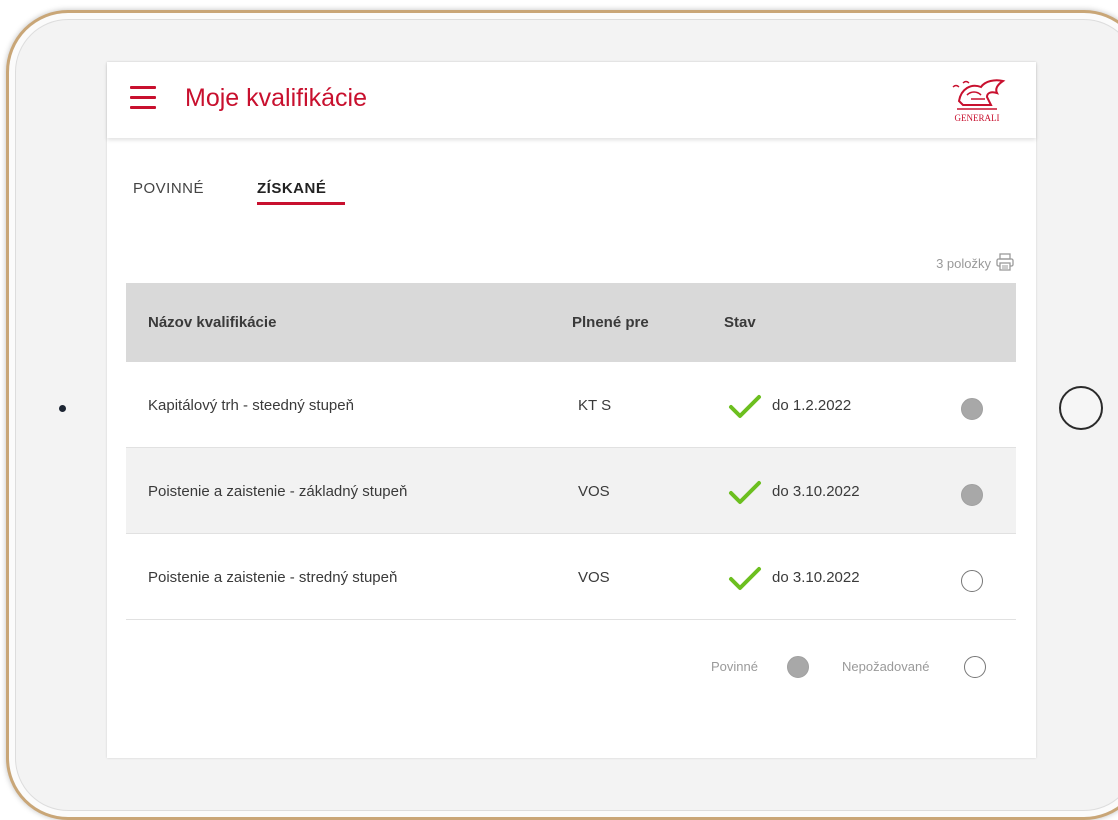 This screenshot has width=1118, height=820. I want to click on legend-not-required-dot, so click(975, 667).